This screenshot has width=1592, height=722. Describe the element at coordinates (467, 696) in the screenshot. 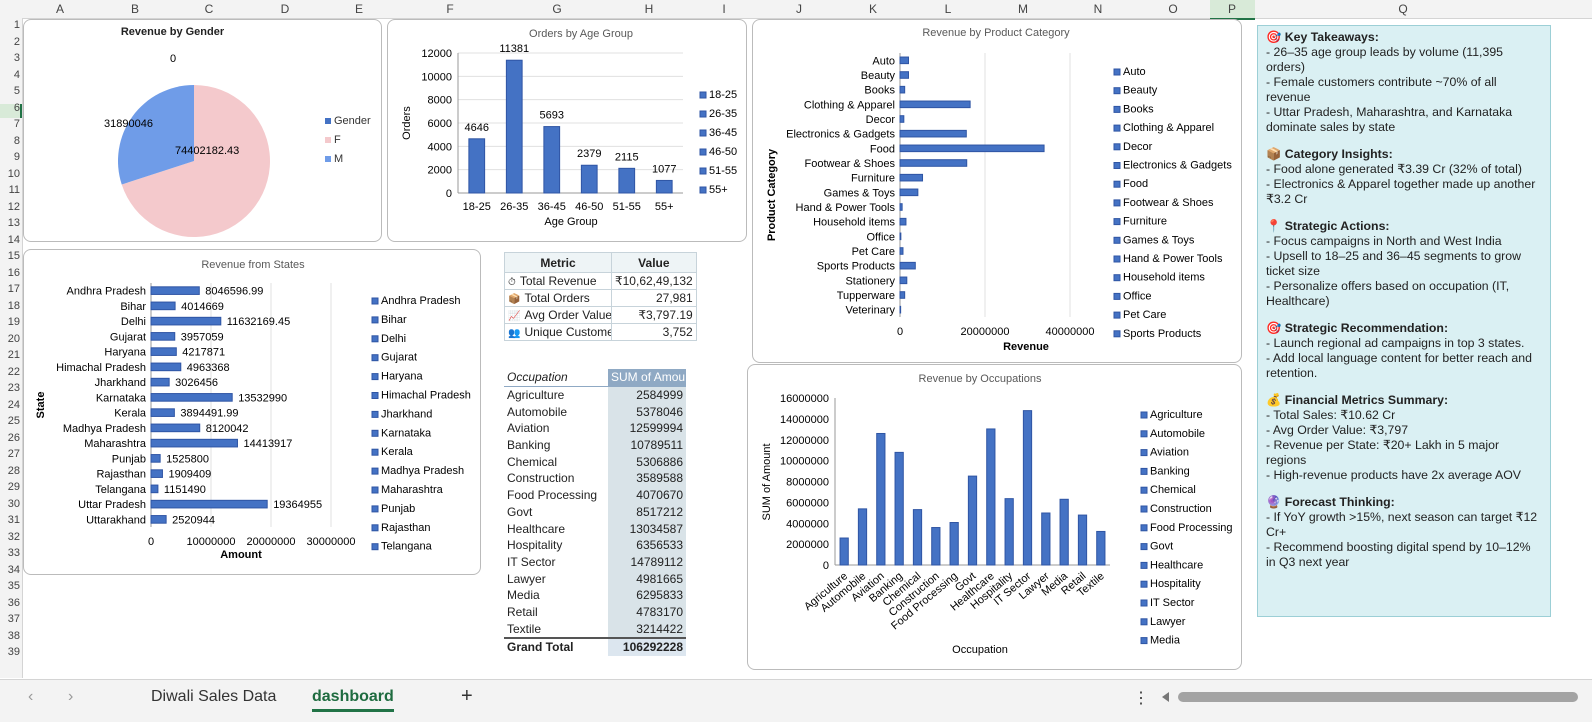

I see `add-sheet-button: +` at that location.